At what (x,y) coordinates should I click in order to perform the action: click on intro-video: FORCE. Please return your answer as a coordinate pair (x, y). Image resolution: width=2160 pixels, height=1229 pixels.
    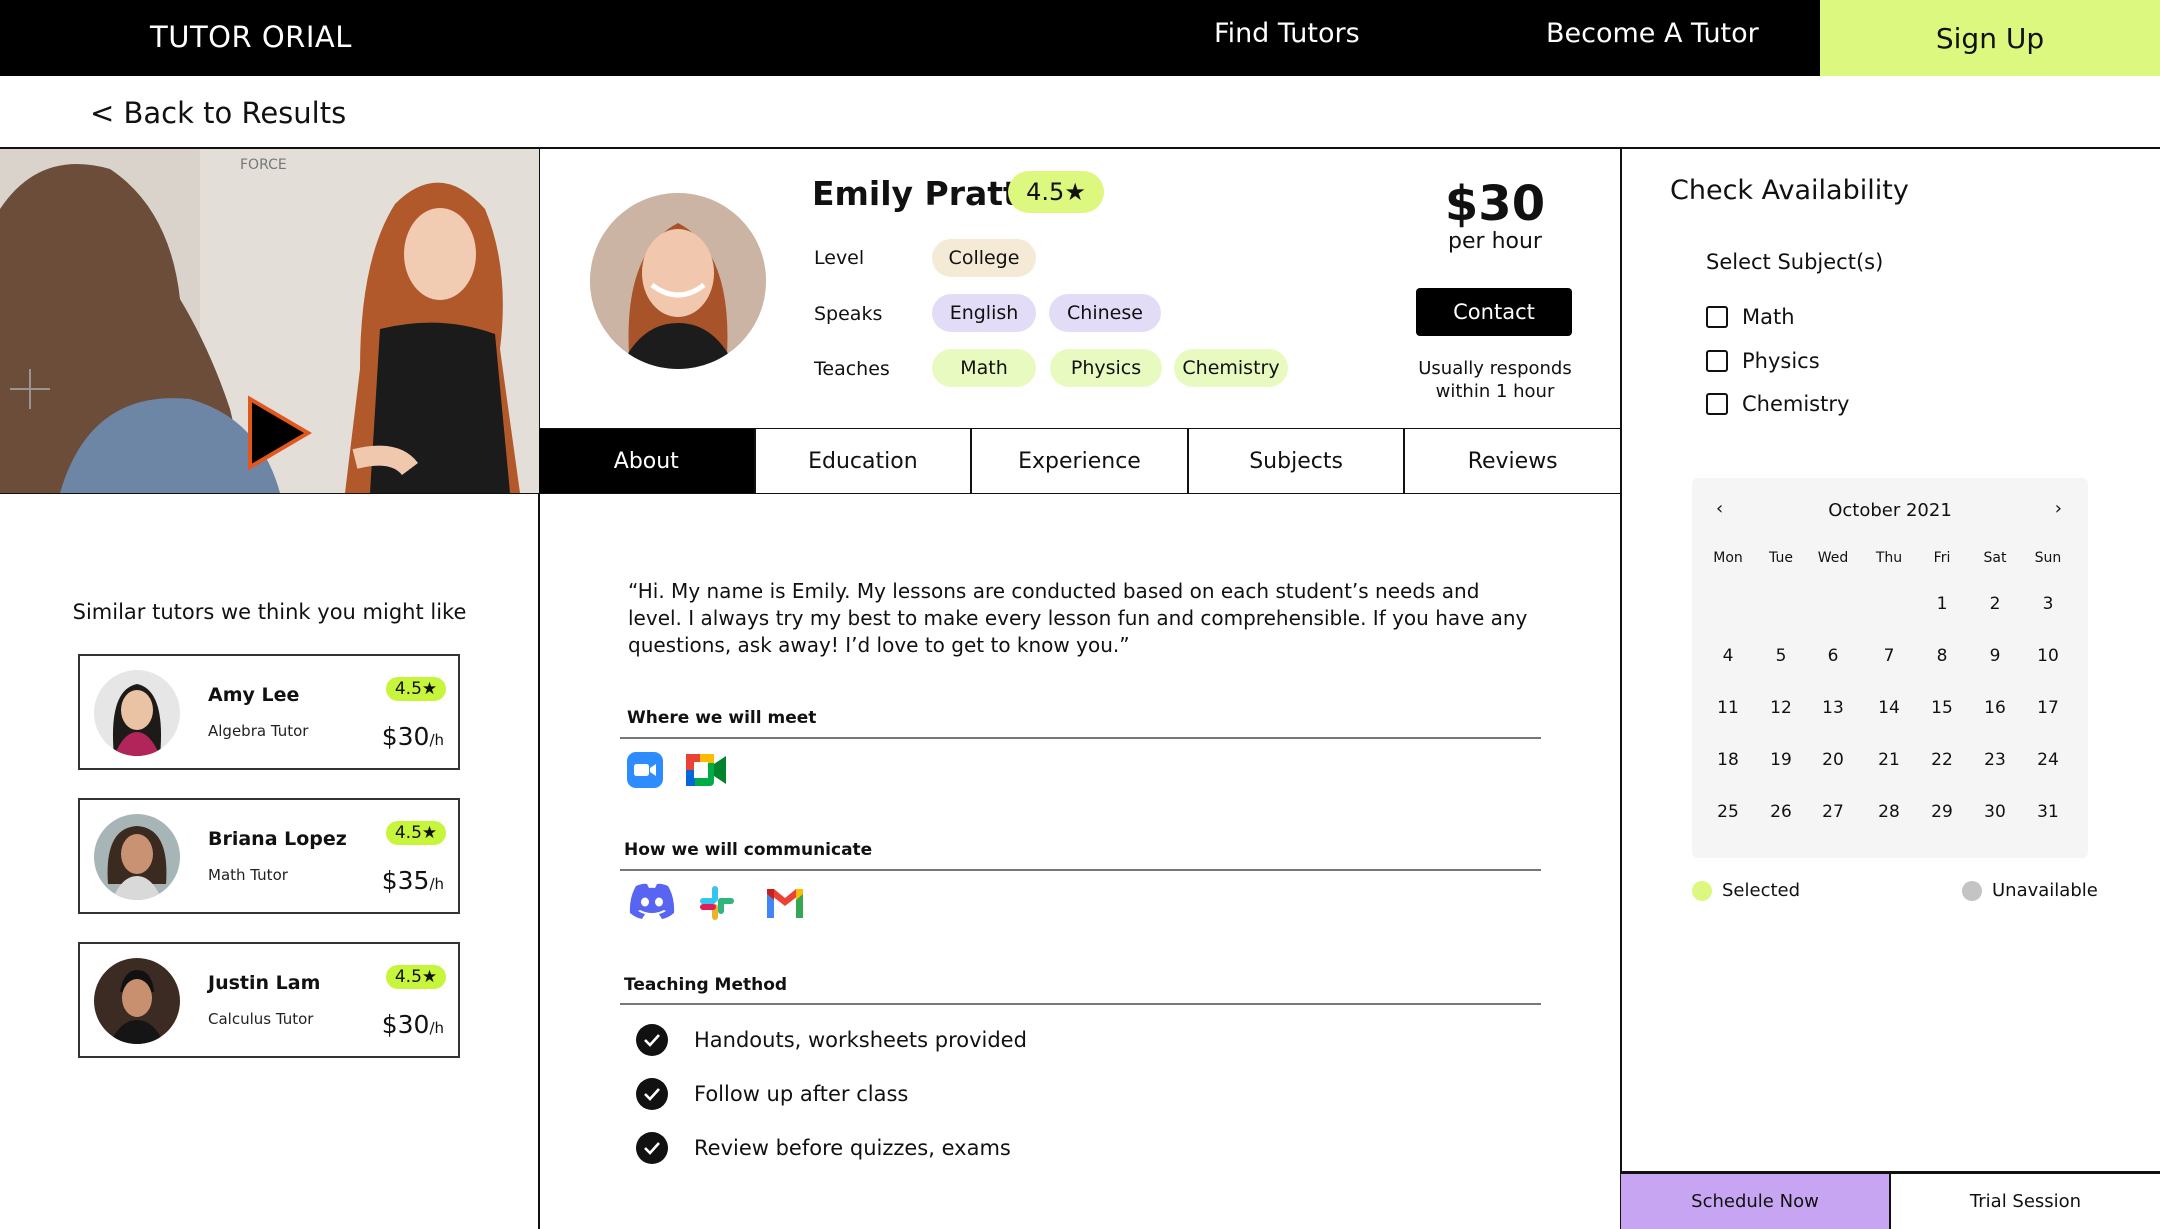
    Looking at the image, I should click on (269, 321).